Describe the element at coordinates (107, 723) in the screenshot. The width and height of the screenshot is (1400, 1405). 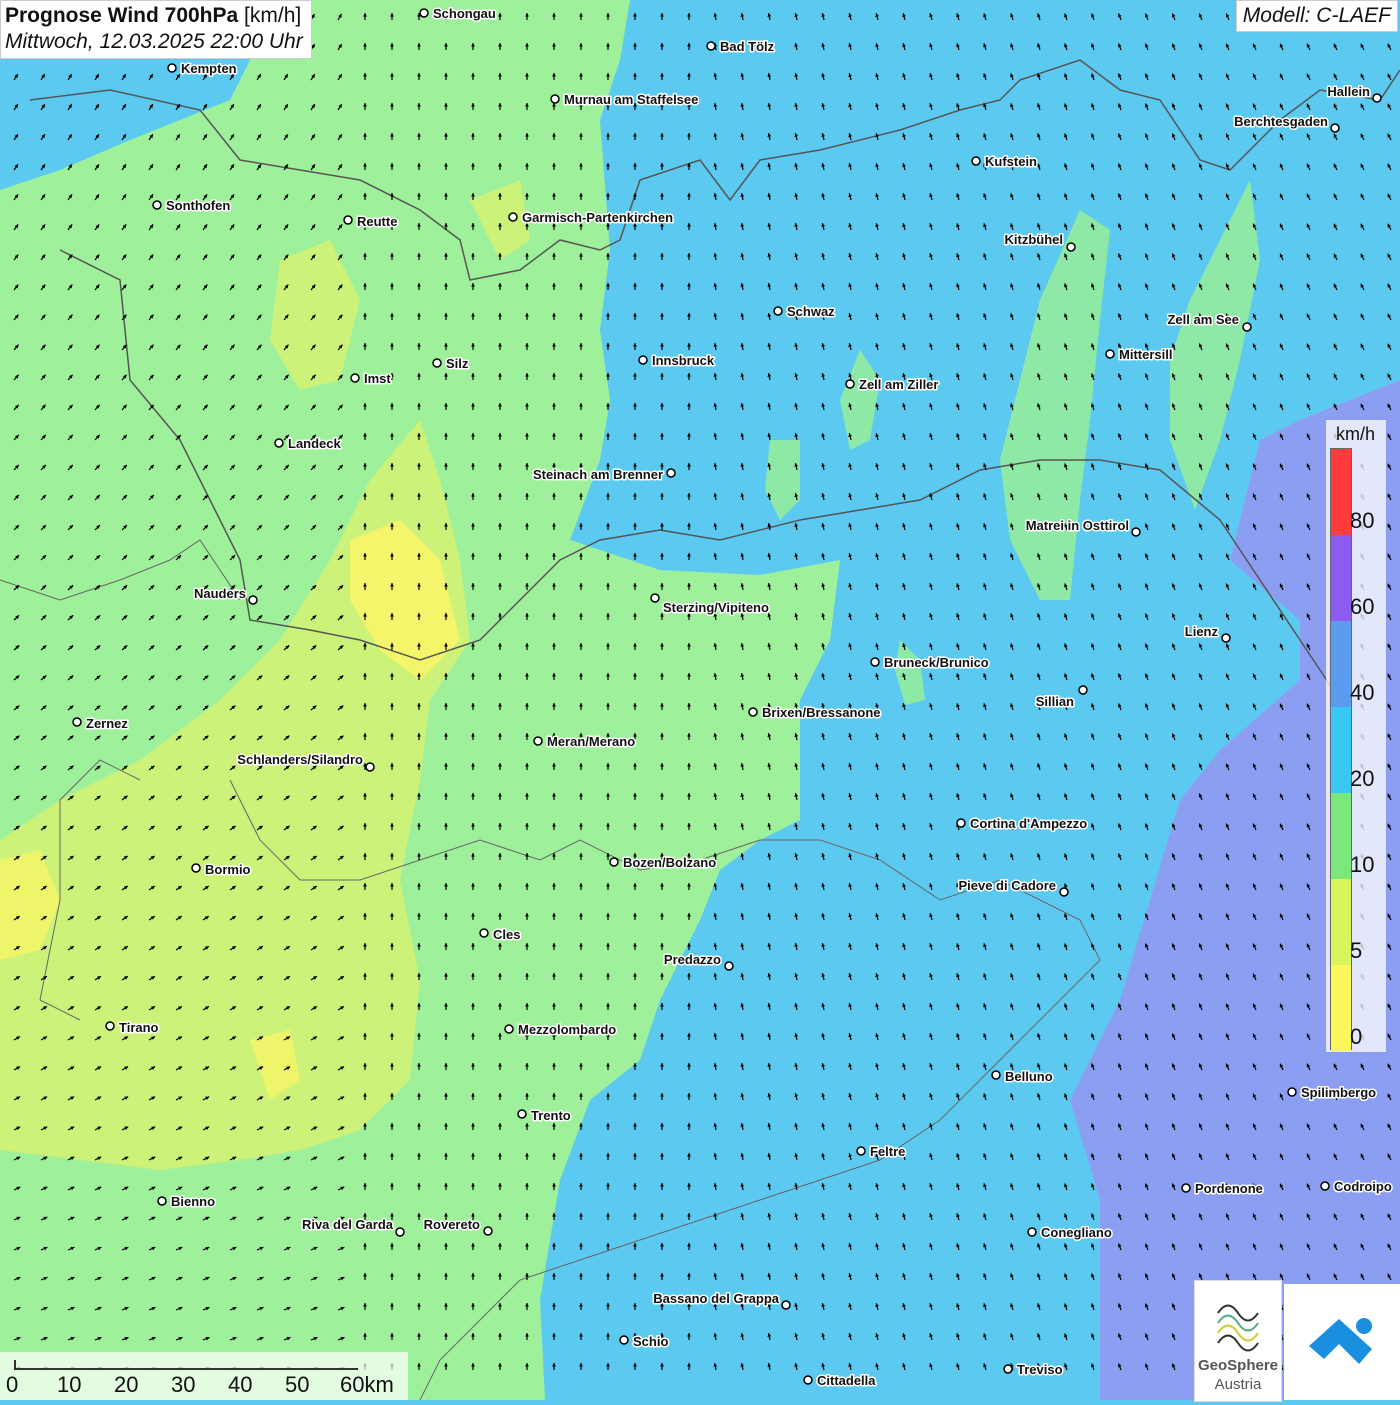
I see `city-label: Zernez` at that location.